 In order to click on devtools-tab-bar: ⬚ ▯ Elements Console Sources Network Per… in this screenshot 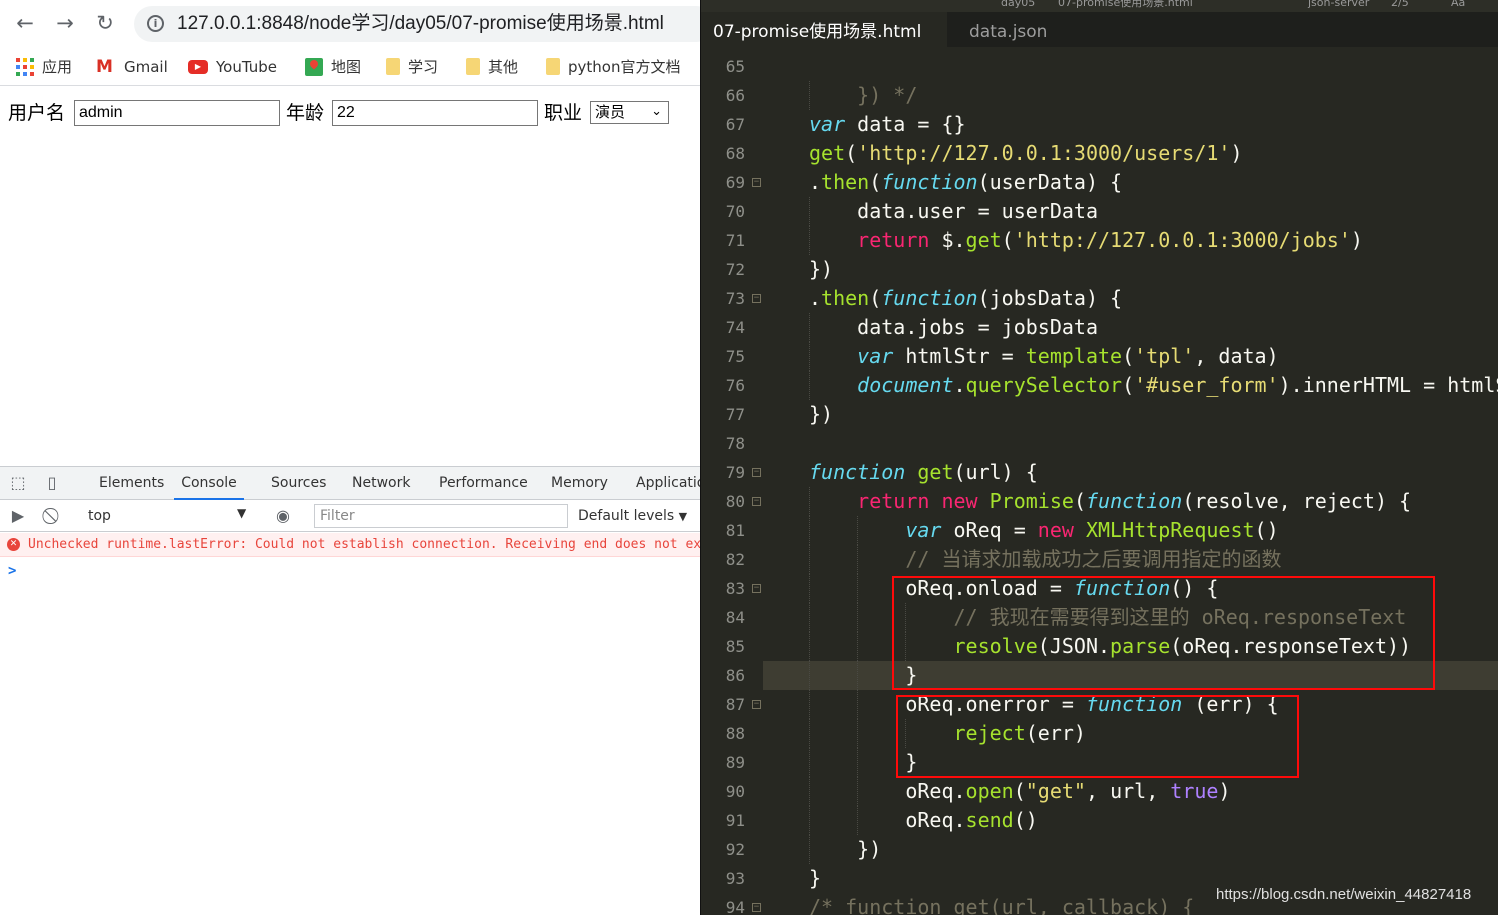, I will do `click(350, 483)`.